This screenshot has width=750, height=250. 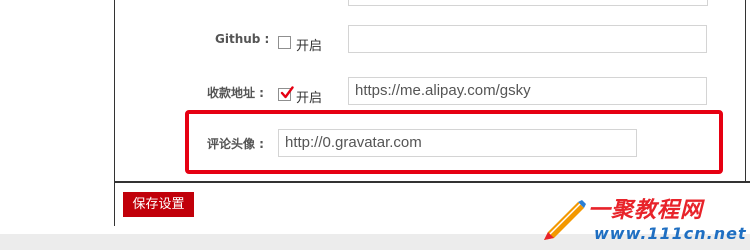 What do you see at coordinates (527, 39) in the screenshot?
I see `github-input` at bounding box center [527, 39].